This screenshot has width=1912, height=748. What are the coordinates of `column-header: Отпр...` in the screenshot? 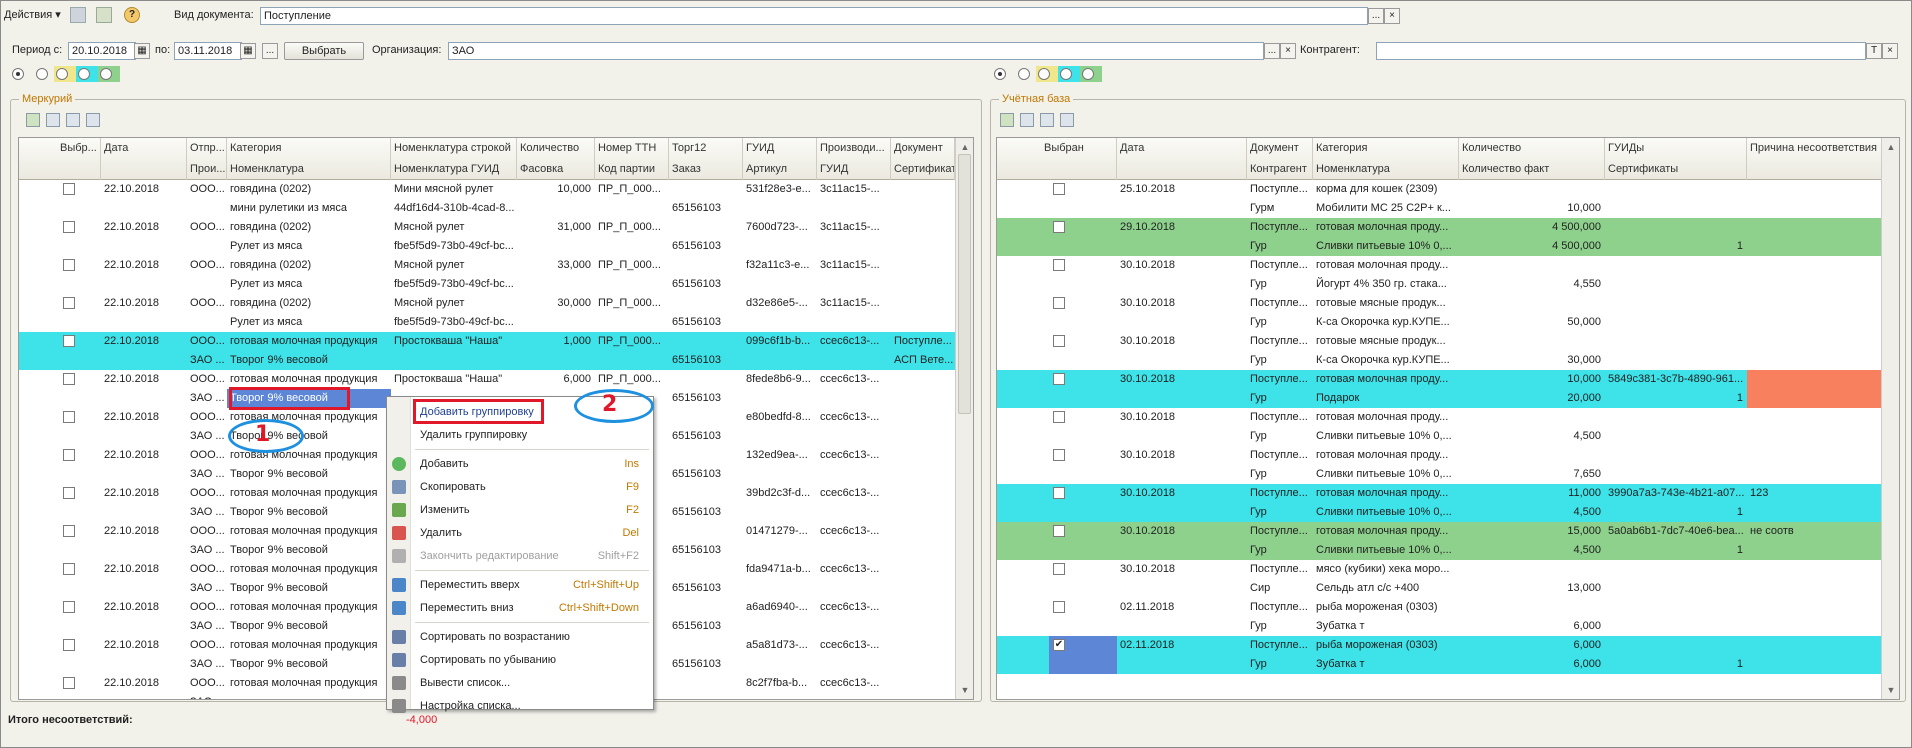 It's located at (207, 148).